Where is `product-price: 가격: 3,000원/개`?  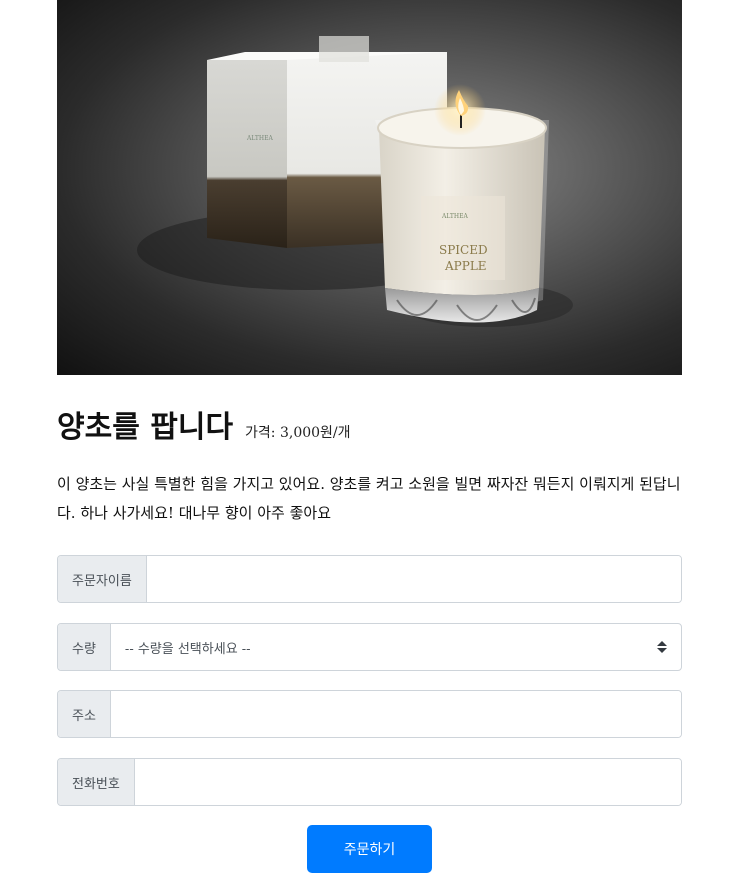
product-price: 가격: 3,000원/개 is located at coordinates (298, 433).